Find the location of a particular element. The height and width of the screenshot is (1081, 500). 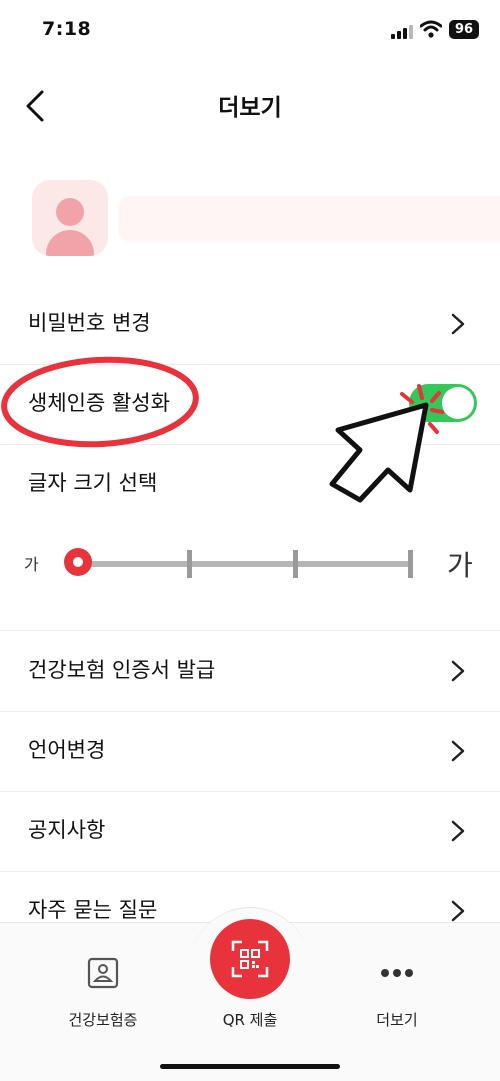

tab-label: QR 제출 is located at coordinates (250, 1020).